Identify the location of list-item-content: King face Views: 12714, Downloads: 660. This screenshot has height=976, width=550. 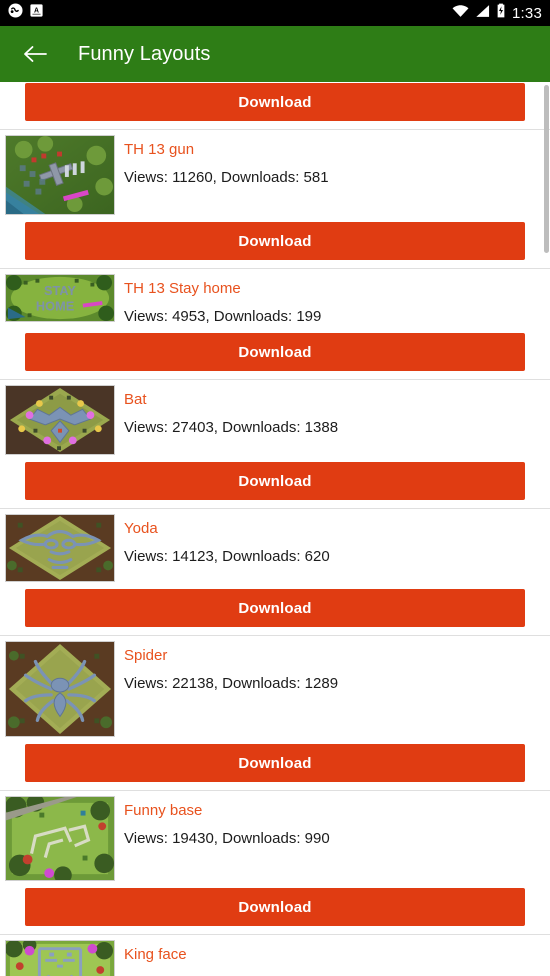
(275, 955).